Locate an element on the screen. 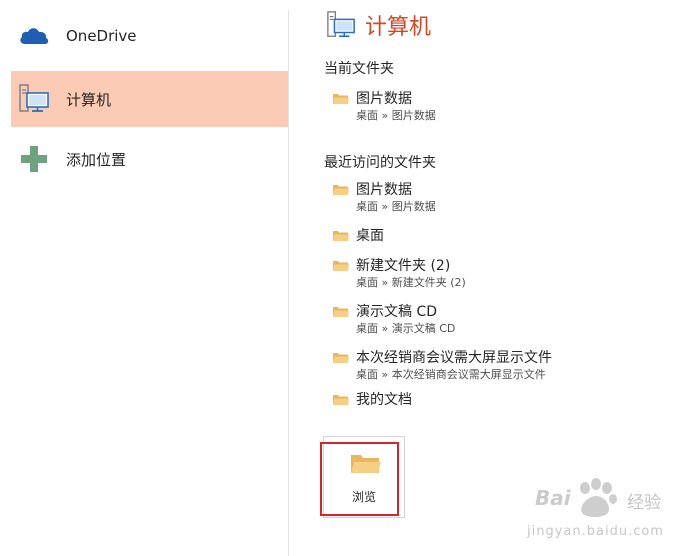 This screenshot has width=693, height=556. nav-item-label: OneDrive is located at coordinates (101, 36).